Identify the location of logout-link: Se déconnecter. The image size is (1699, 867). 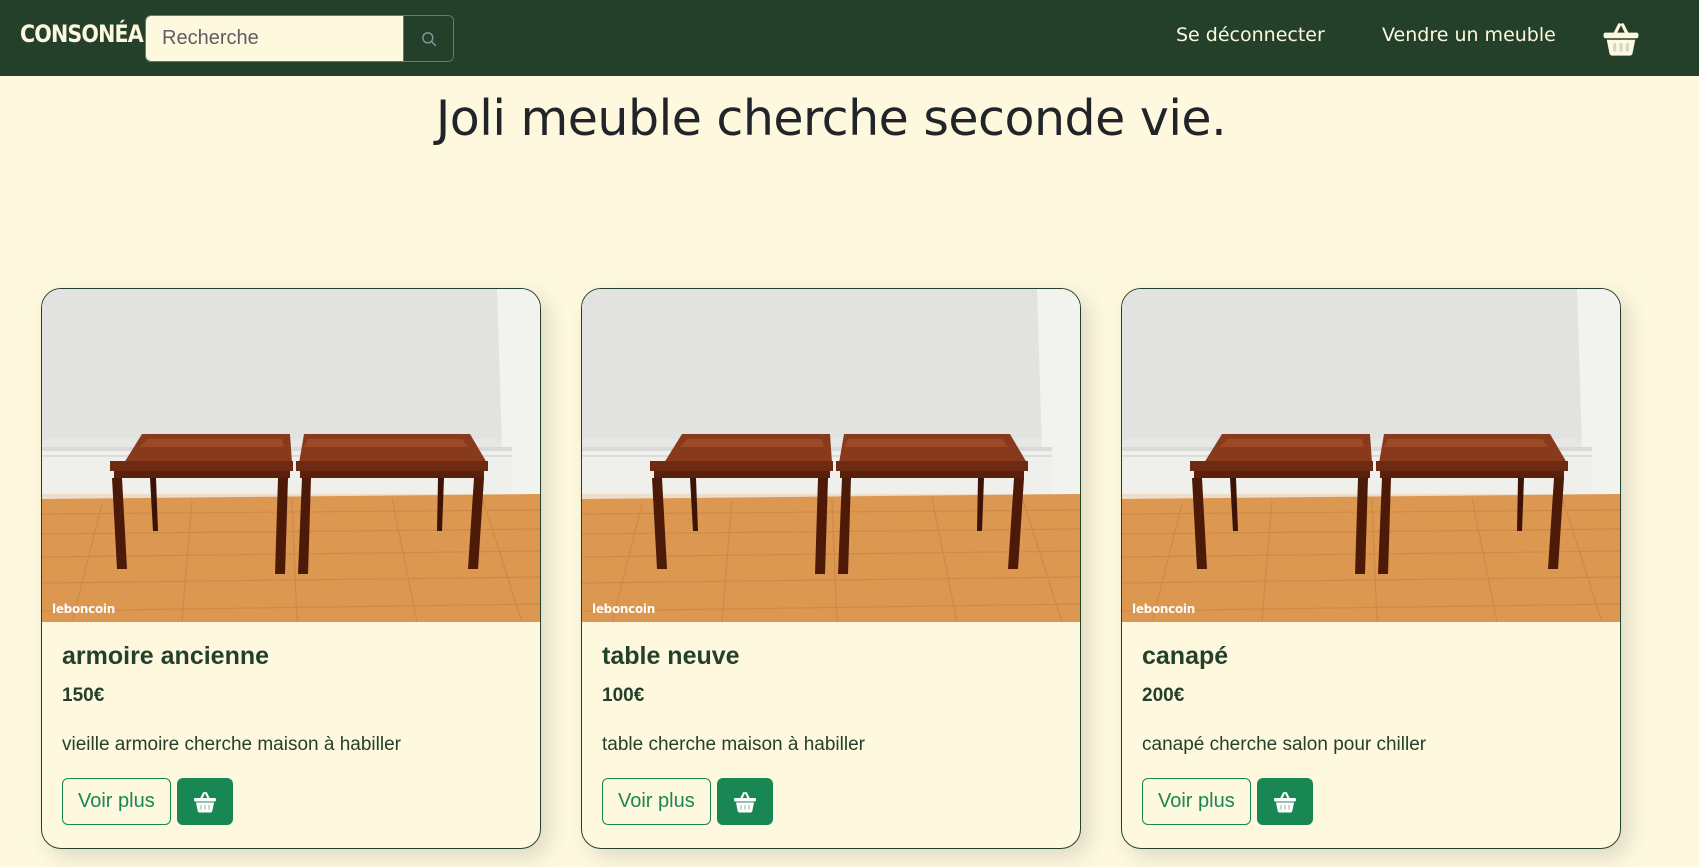
(1250, 35).